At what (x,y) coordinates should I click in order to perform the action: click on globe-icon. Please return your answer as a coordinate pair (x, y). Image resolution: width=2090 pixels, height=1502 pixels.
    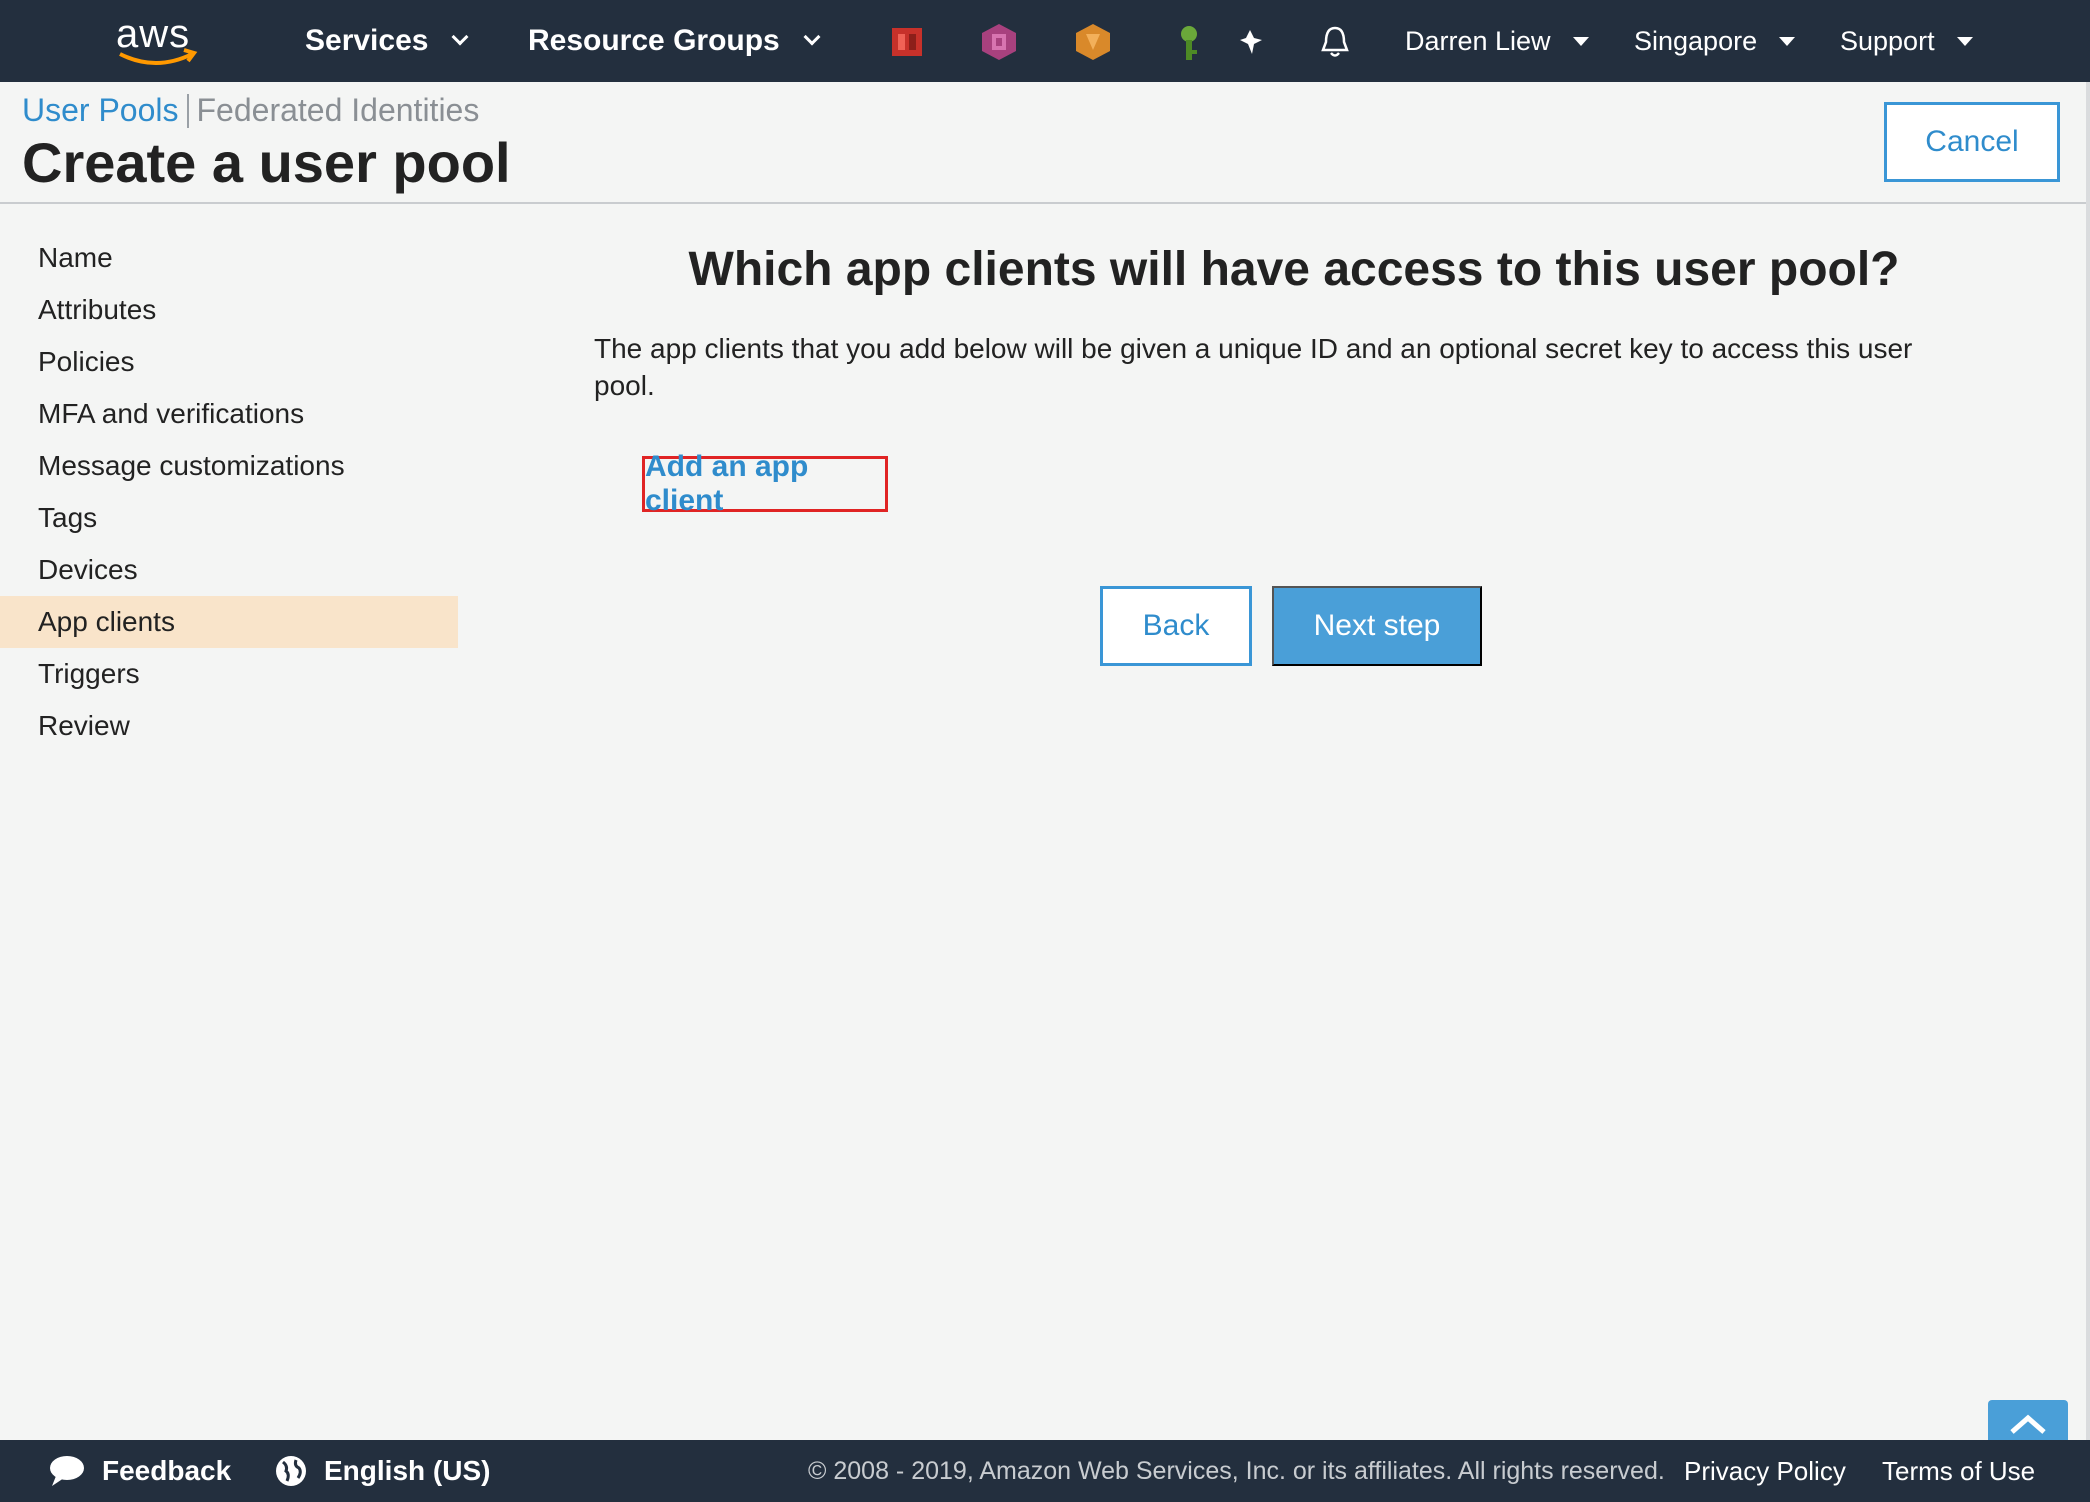
    Looking at the image, I should click on (291, 1471).